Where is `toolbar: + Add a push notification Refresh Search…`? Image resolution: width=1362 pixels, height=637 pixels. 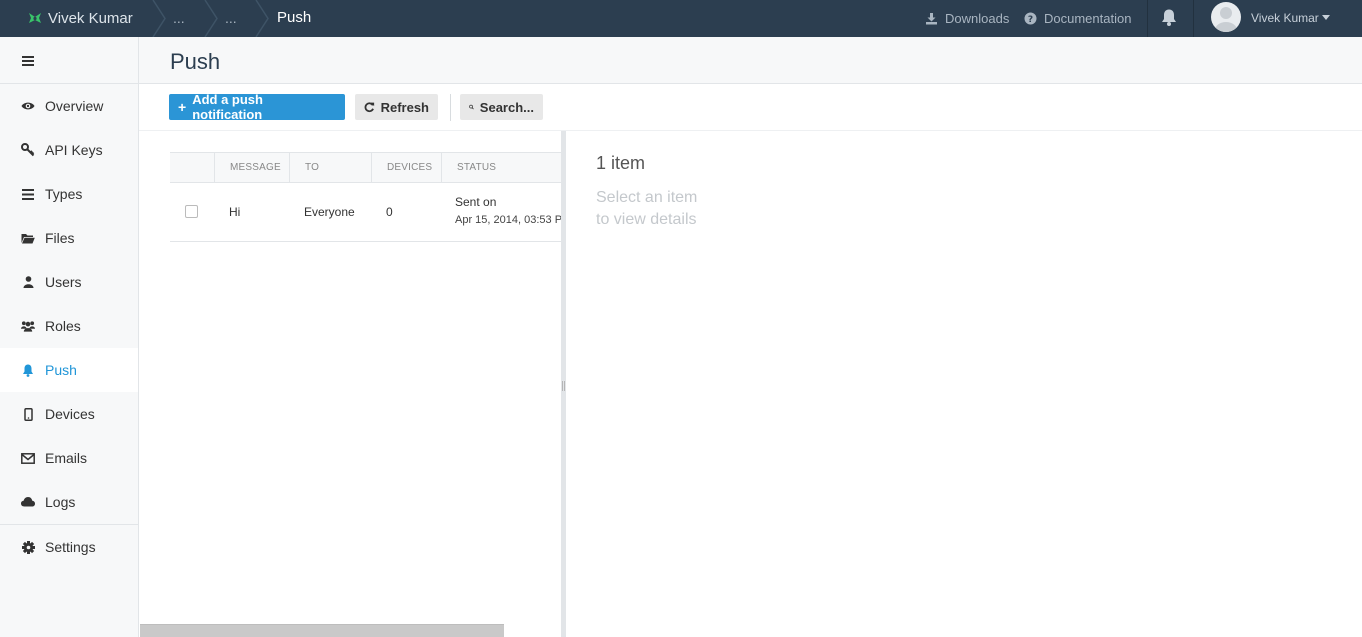 toolbar: + Add a push notification Refresh Search… is located at coordinates (750, 107).